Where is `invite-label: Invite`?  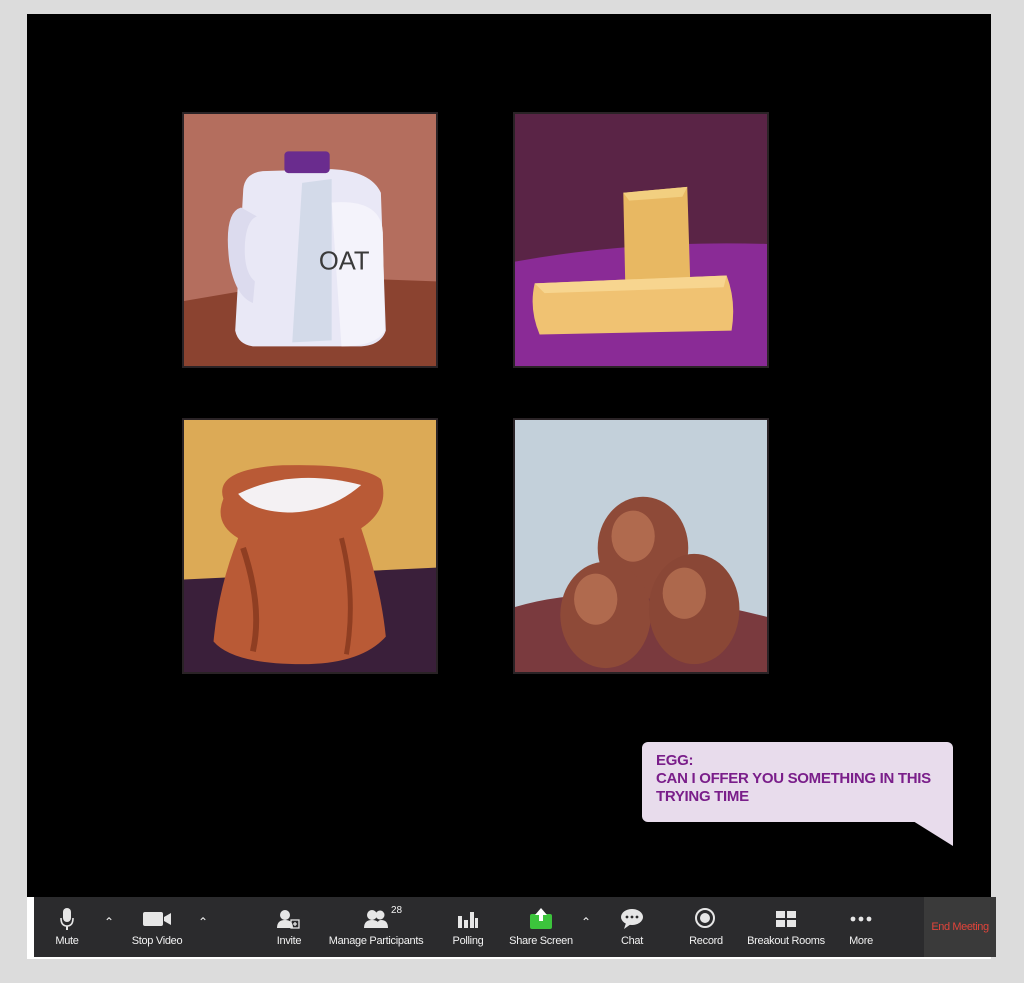 invite-label: Invite is located at coordinates (289, 941).